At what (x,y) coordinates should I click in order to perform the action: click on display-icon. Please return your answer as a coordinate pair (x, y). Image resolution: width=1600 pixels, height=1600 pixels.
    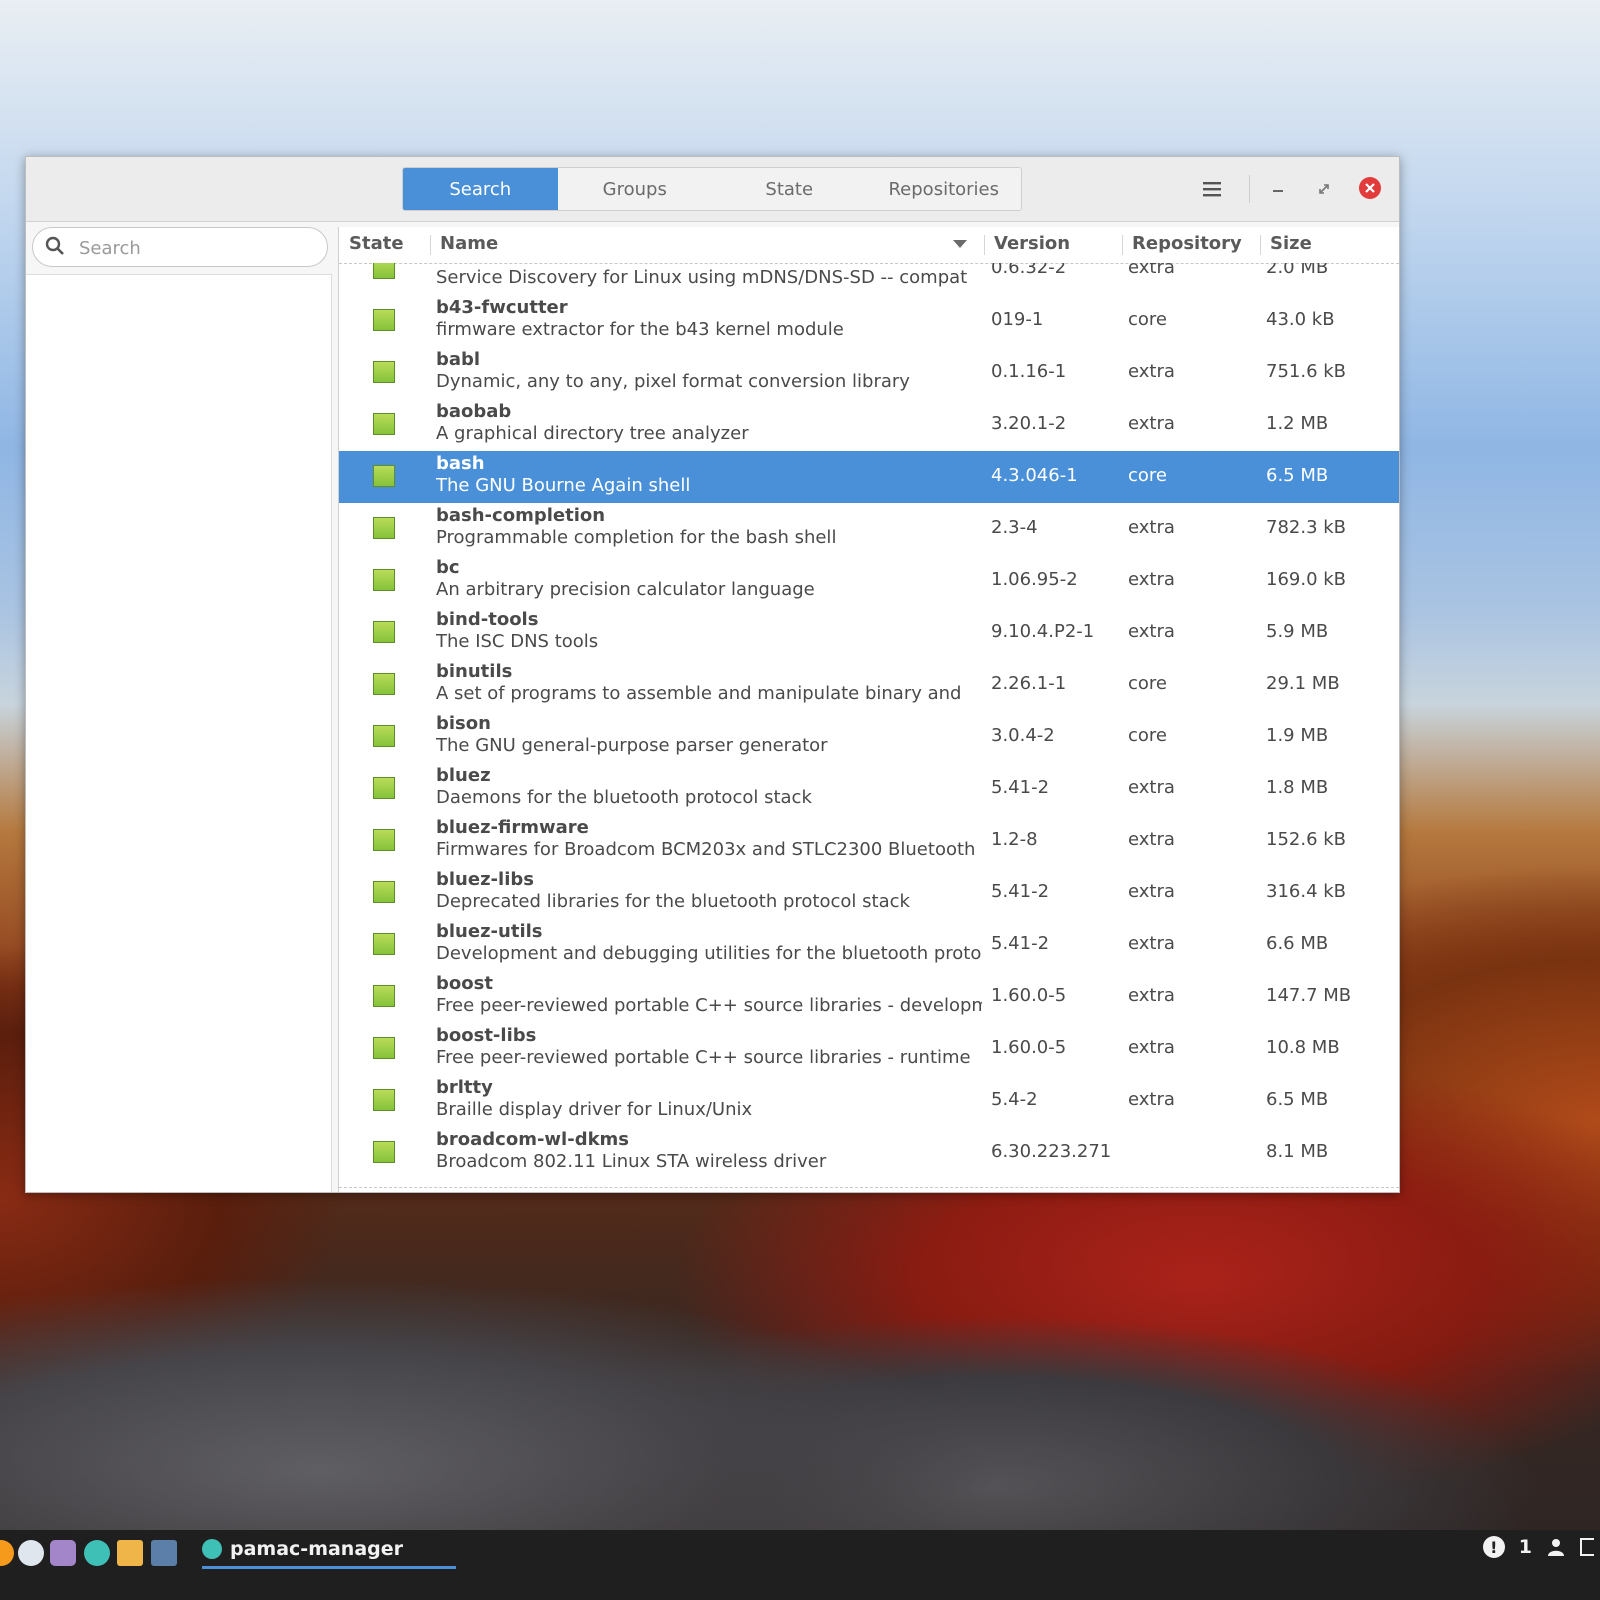
    Looking at the image, I should click on (1587, 1547).